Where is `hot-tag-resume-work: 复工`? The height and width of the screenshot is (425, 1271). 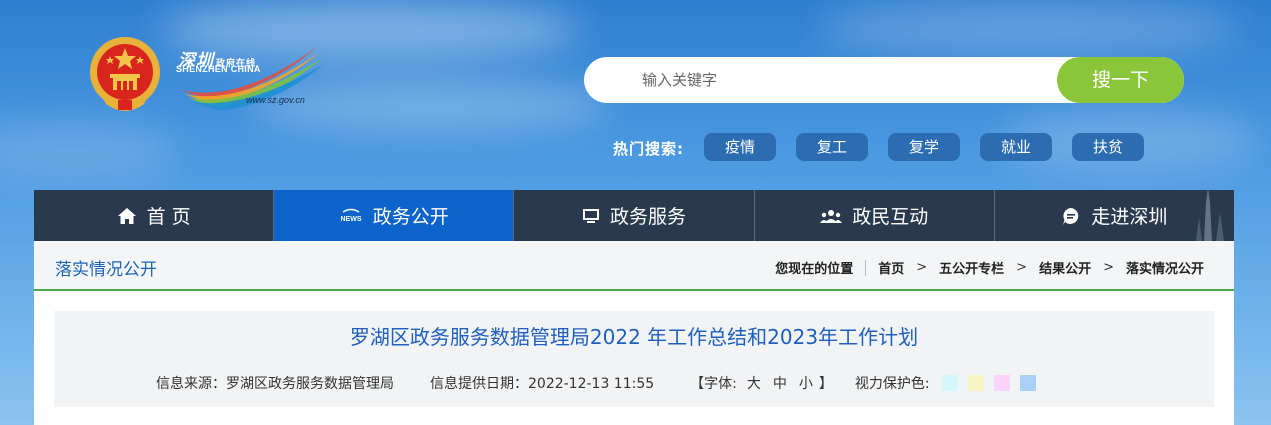 hot-tag-resume-work: 复工 is located at coordinates (832, 147).